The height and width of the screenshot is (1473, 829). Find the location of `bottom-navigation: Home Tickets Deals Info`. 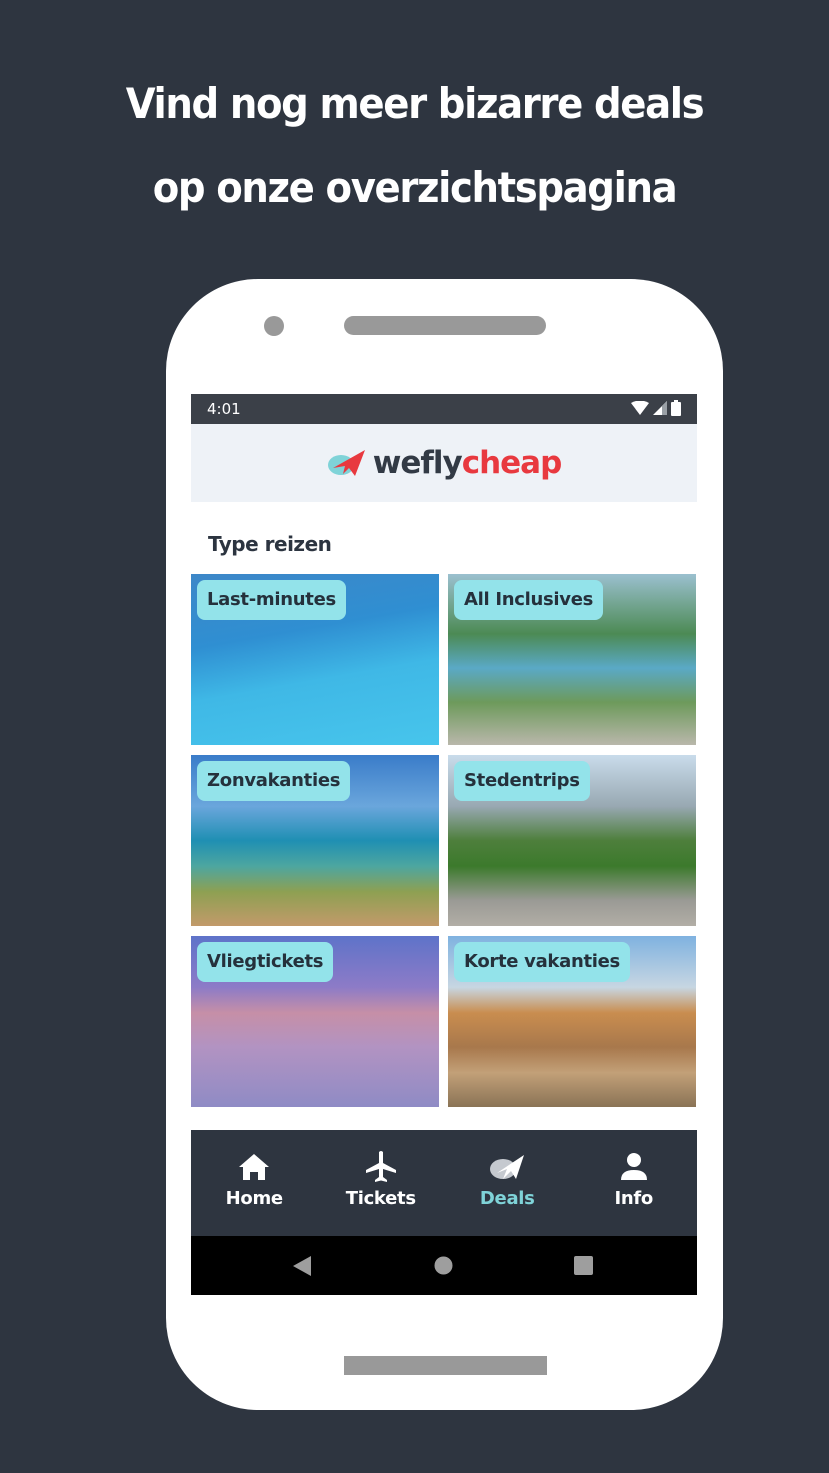

bottom-navigation: Home Tickets Deals Info is located at coordinates (444, 1183).